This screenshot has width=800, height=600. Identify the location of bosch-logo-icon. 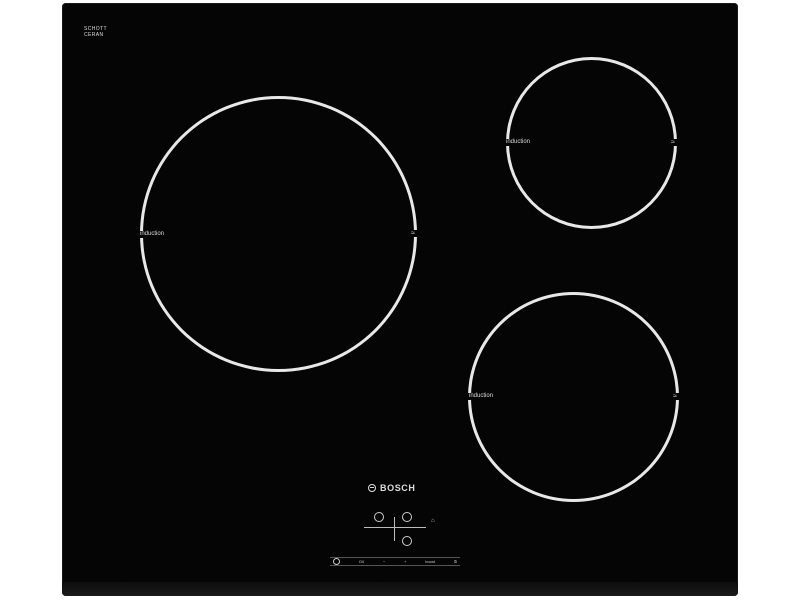
(372, 488).